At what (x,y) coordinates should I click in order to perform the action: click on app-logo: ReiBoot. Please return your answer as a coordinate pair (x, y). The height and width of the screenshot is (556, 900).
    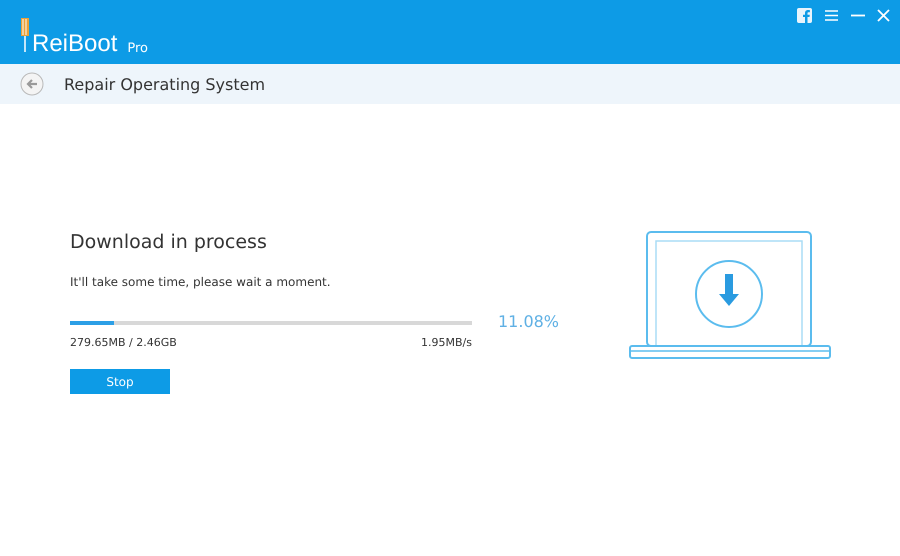
    Looking at the image, I should click on (75, 44).